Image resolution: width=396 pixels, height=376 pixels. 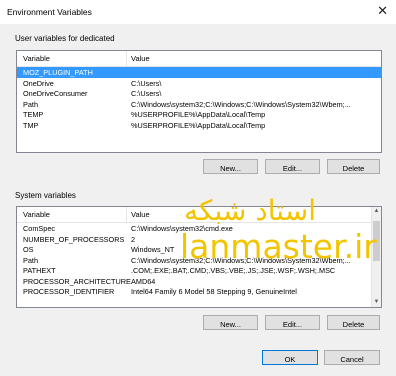 What do you see at coordinates (69, 291) in the screenshot?
I see `variable-cell: PROCESSOR_IDENTIFIER` at bounding box center [69, 291].